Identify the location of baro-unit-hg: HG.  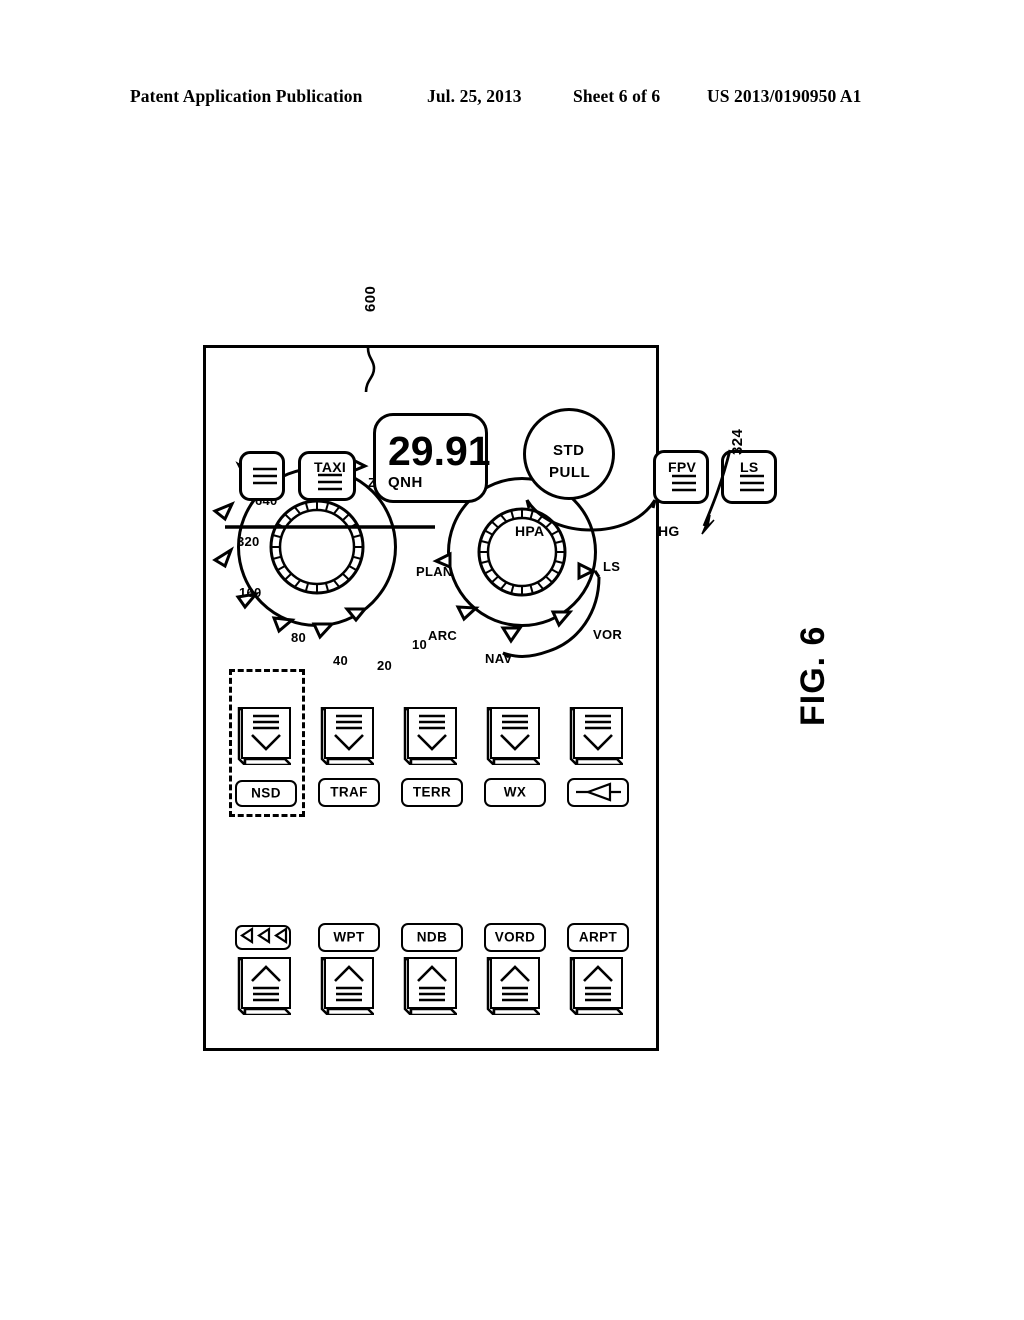
(669, 531).